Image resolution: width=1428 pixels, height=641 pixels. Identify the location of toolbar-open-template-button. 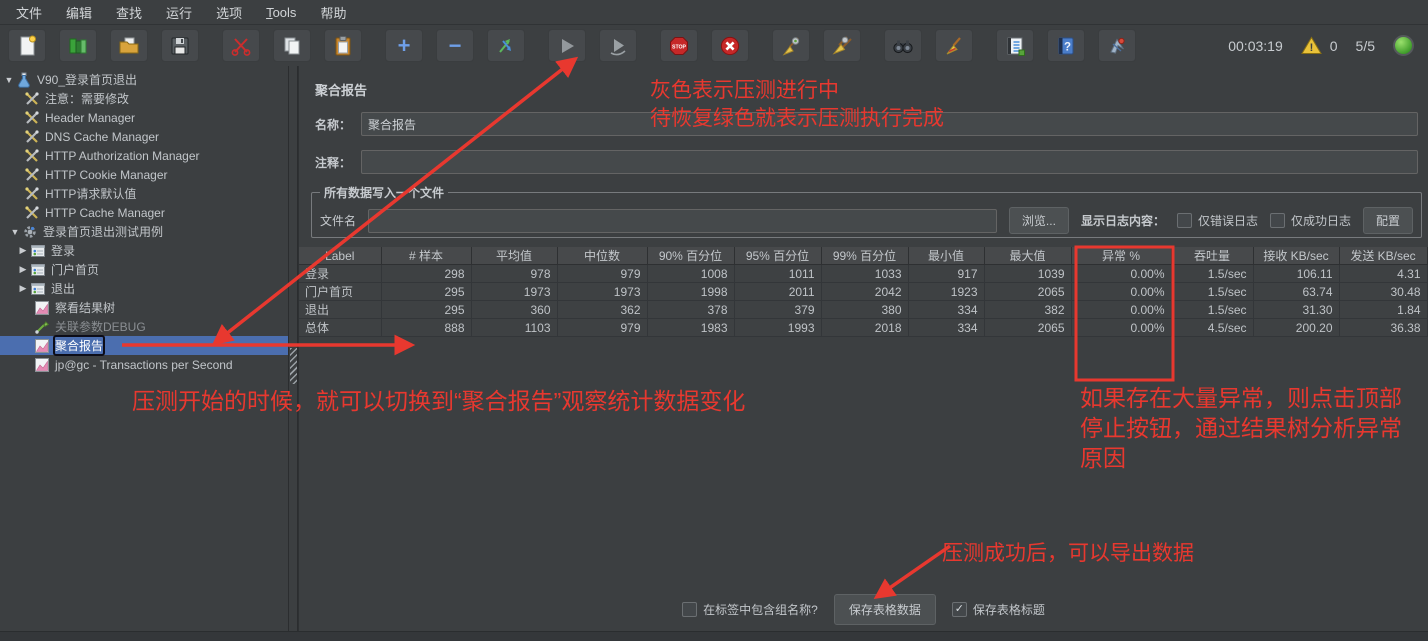
(78, 45).